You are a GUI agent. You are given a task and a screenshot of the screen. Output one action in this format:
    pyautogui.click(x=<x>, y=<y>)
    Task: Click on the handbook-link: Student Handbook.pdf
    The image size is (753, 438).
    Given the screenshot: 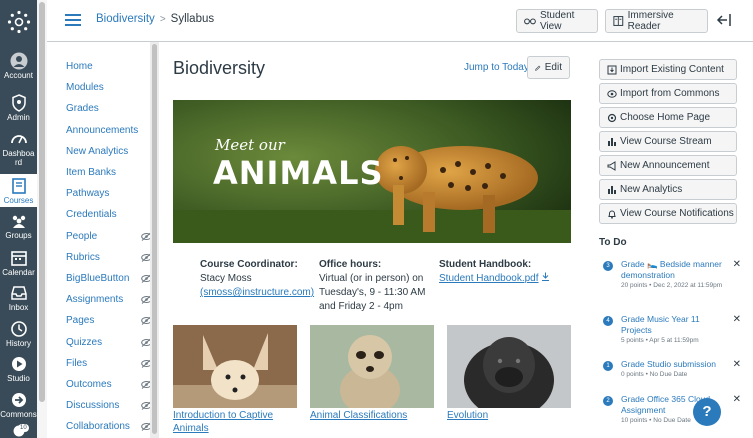 What is the action you would take?
    pyautogui.click(x=489, y=278)
    